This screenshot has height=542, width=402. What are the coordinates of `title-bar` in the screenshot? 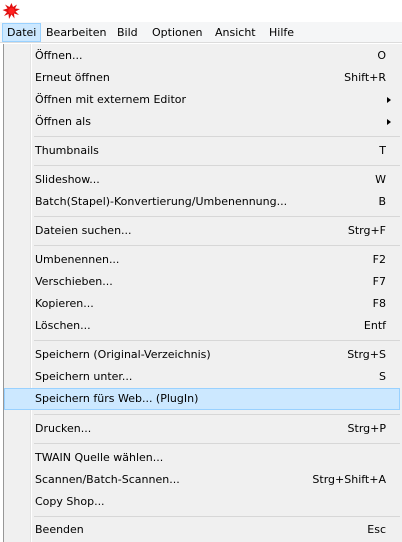 It's located at (201, 11).